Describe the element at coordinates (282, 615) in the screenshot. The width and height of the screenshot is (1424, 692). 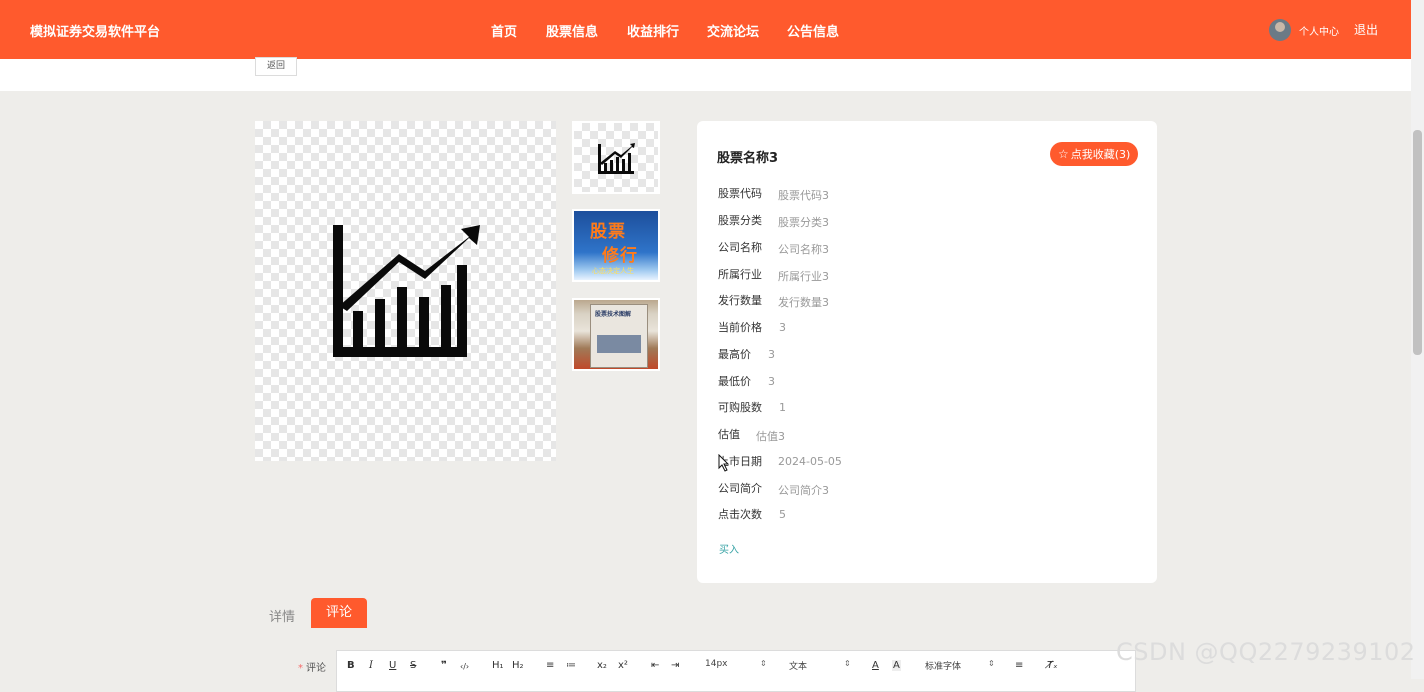
I see `tab-detail: 详情` at that location.